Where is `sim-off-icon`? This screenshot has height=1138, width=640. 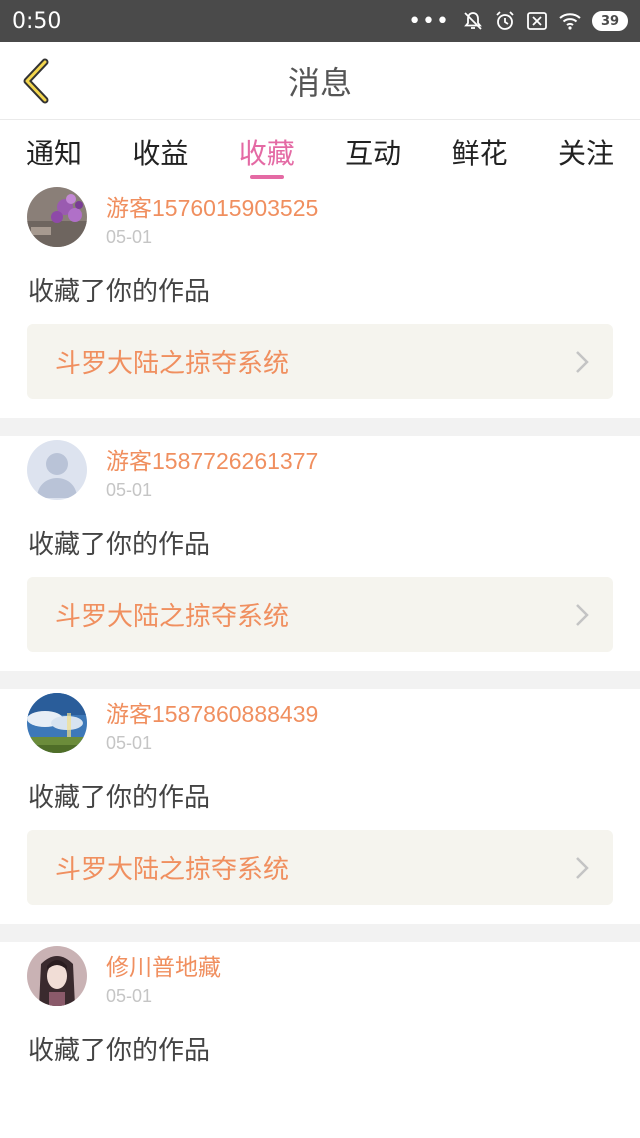 sim-off-icon is located at coordinates (537, 21).